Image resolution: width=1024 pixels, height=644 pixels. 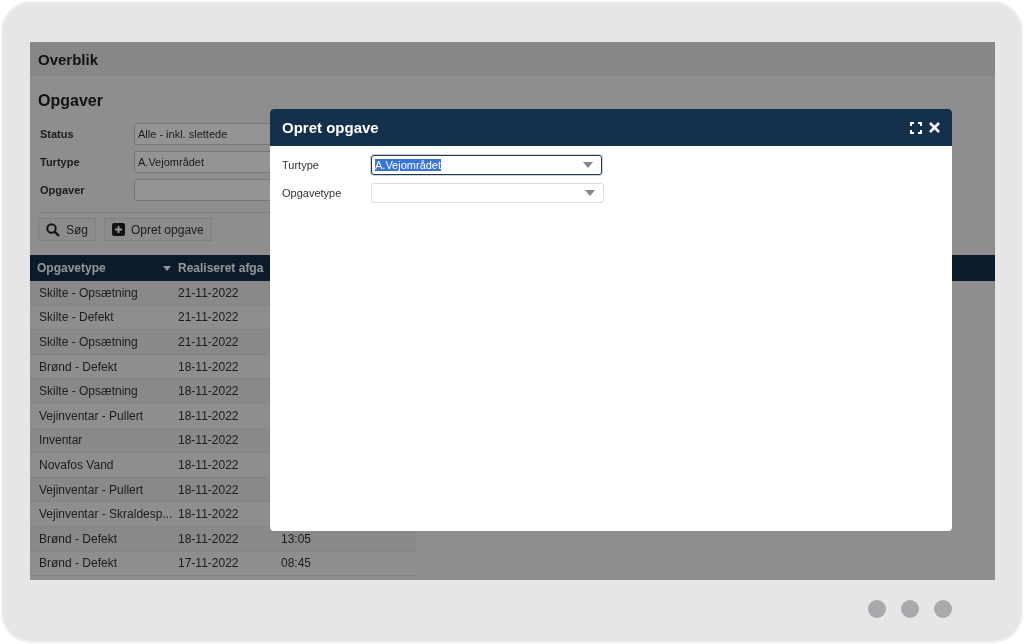 I want to click on table-cell: 13:05, so click(x=296, y=538).